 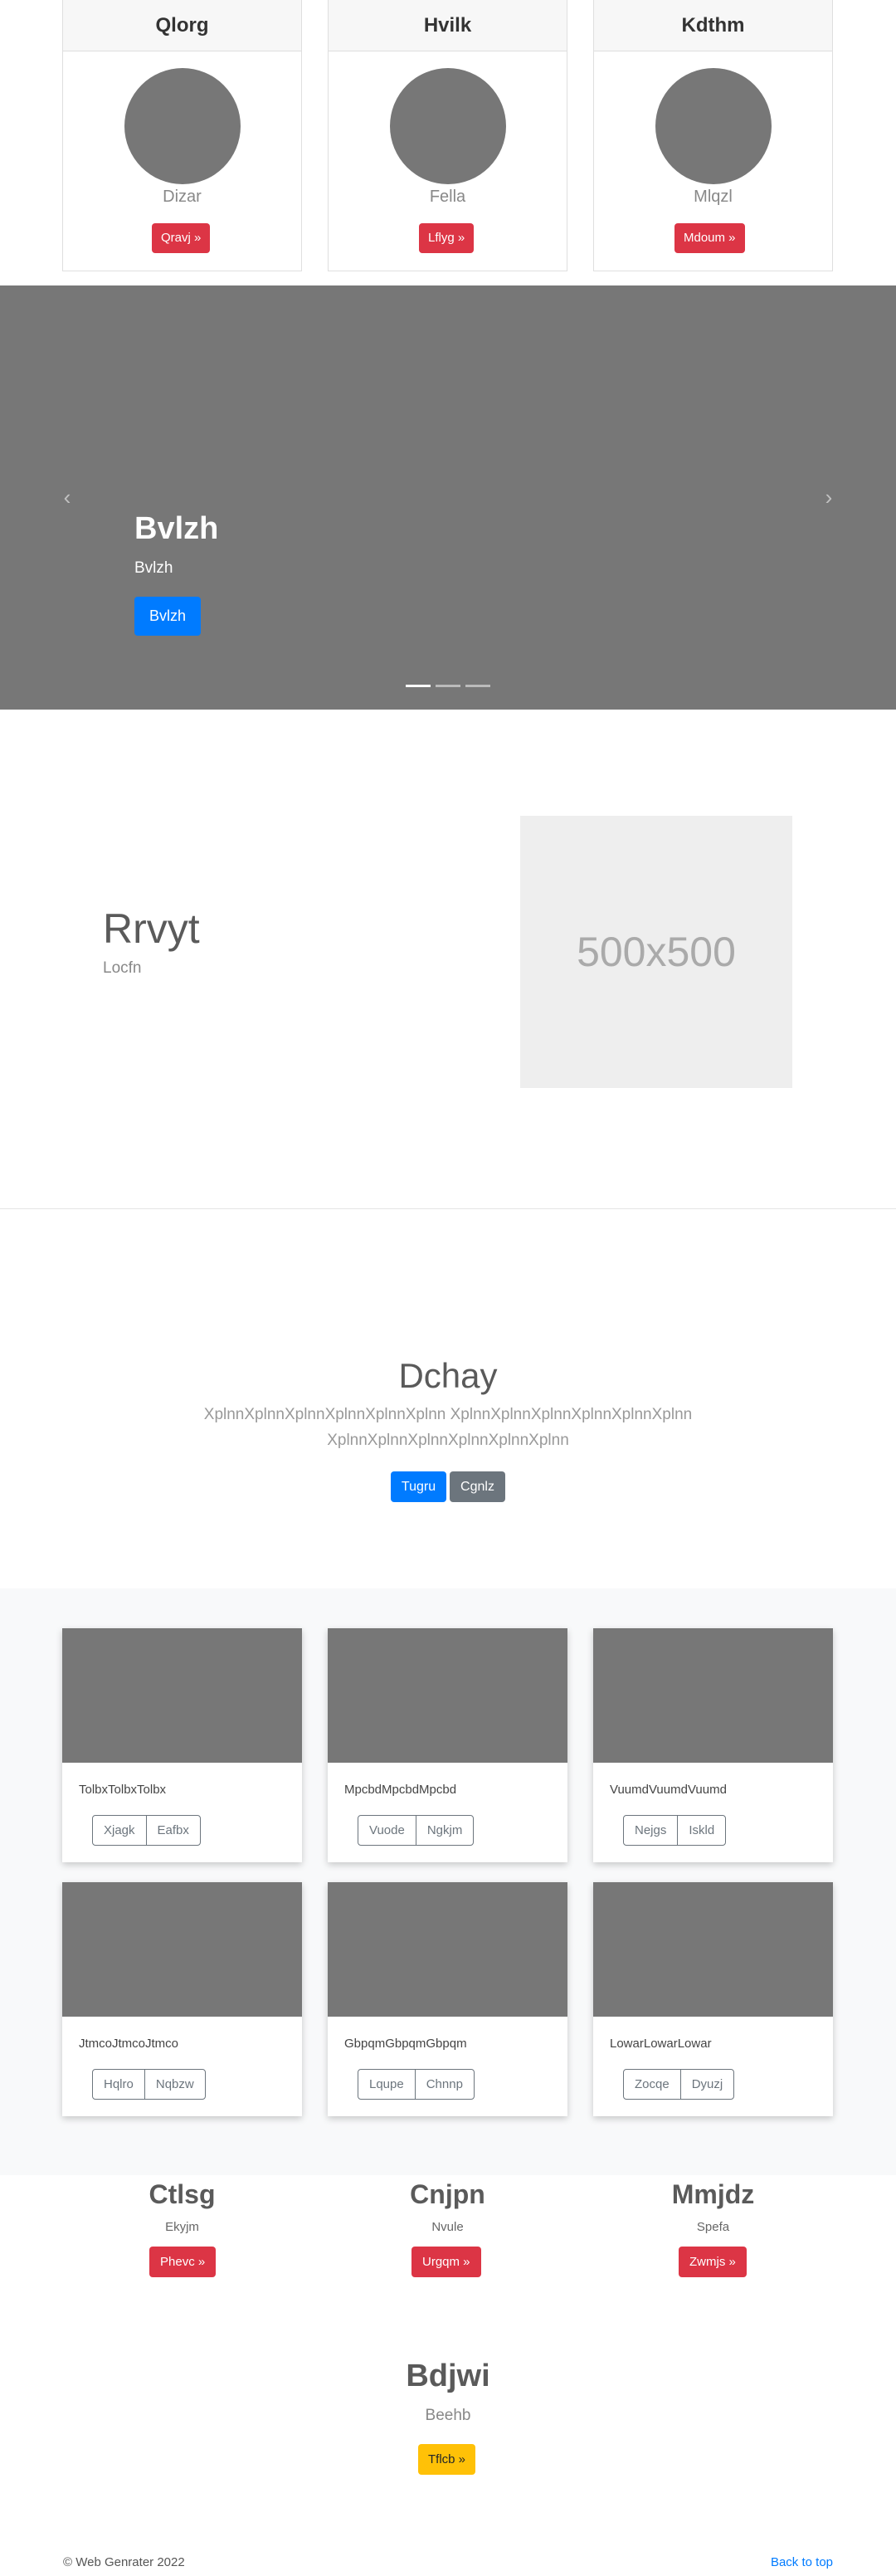 What do you see at coordinates (713, 2262) in the screenshot?
I see `marketing-button-3: Zwmjs »` at bounding box center [713, 2262].